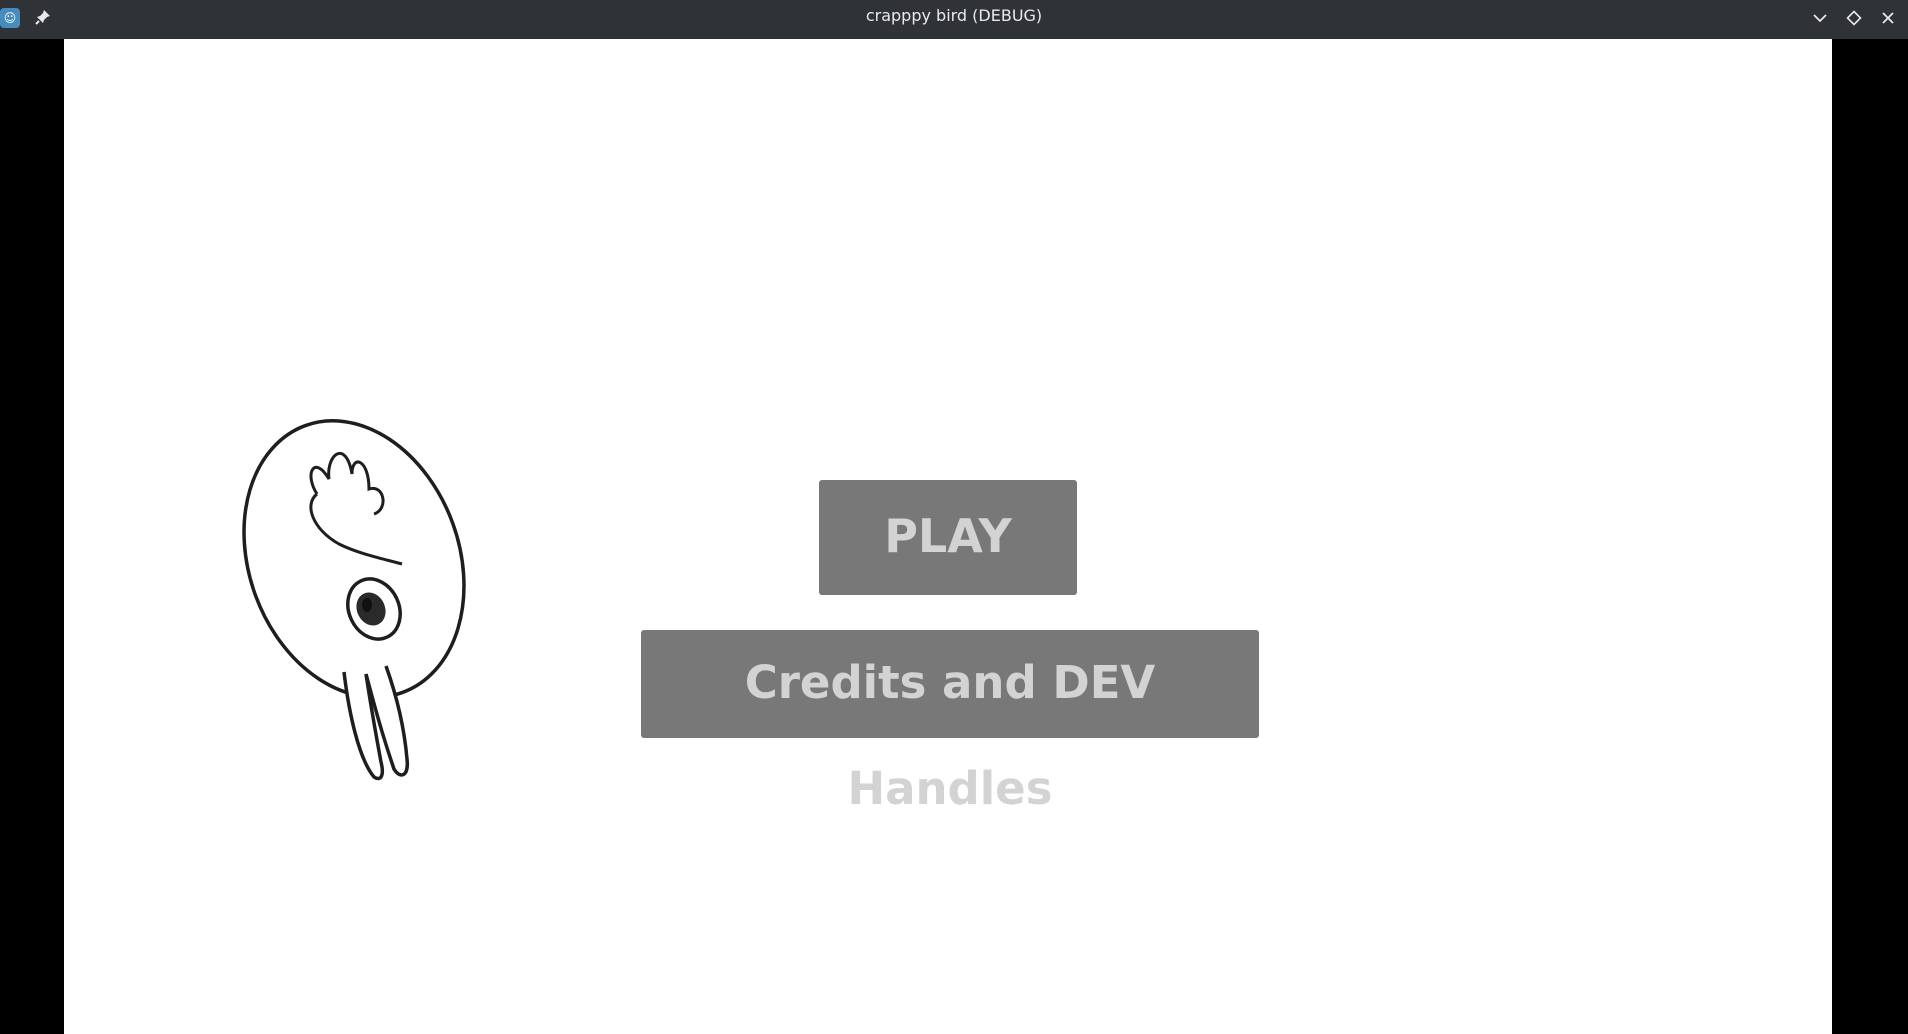  What do you see at coordinates (354, 600) in the screenshot?
I see `bird-sprite` at bounding box center [354, 600].